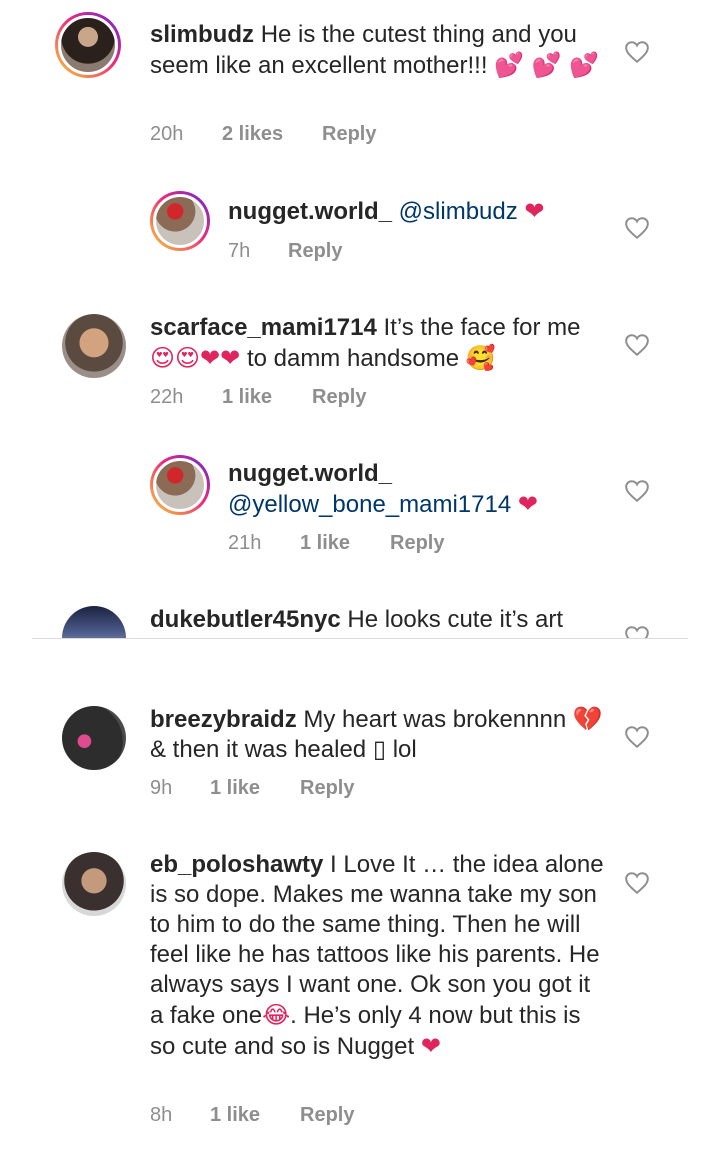 This screenshot has height=1168, width=720. I want to click on emoji-broken-heart: 💔, so click(587, 719).